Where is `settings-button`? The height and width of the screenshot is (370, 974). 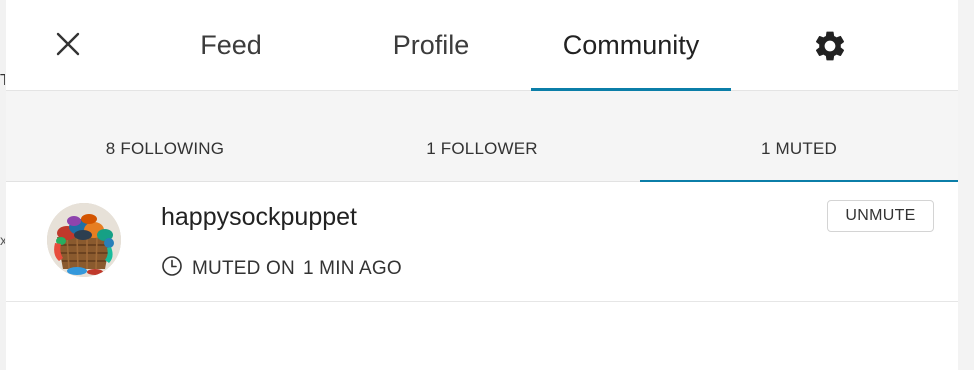
settings-button is located at coordinates (830, 46).